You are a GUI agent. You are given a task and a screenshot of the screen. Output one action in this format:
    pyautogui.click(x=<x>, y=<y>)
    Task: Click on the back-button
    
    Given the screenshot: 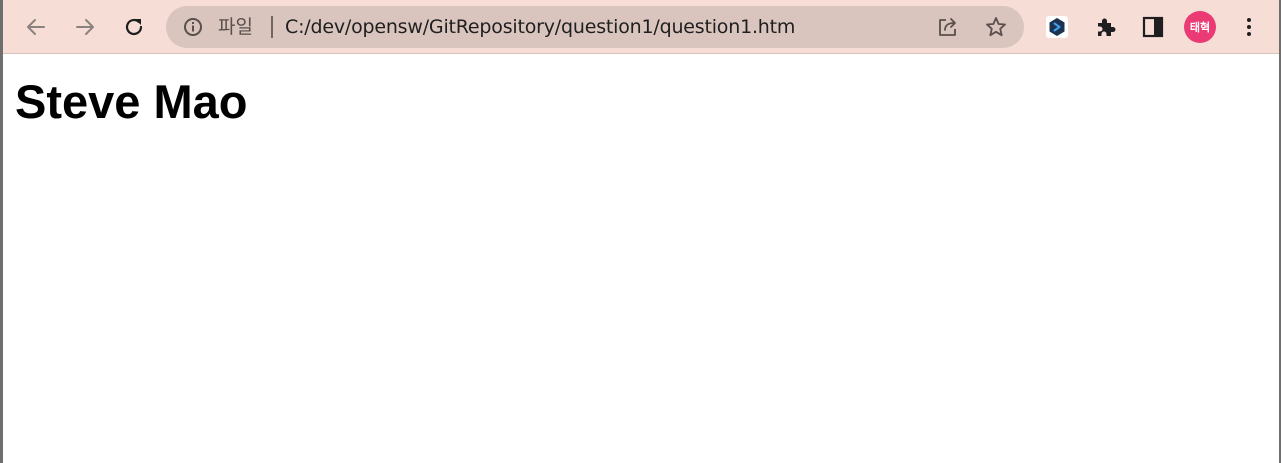 What is the action you would take?
    pyautogui.click(x=36, y=27)
    